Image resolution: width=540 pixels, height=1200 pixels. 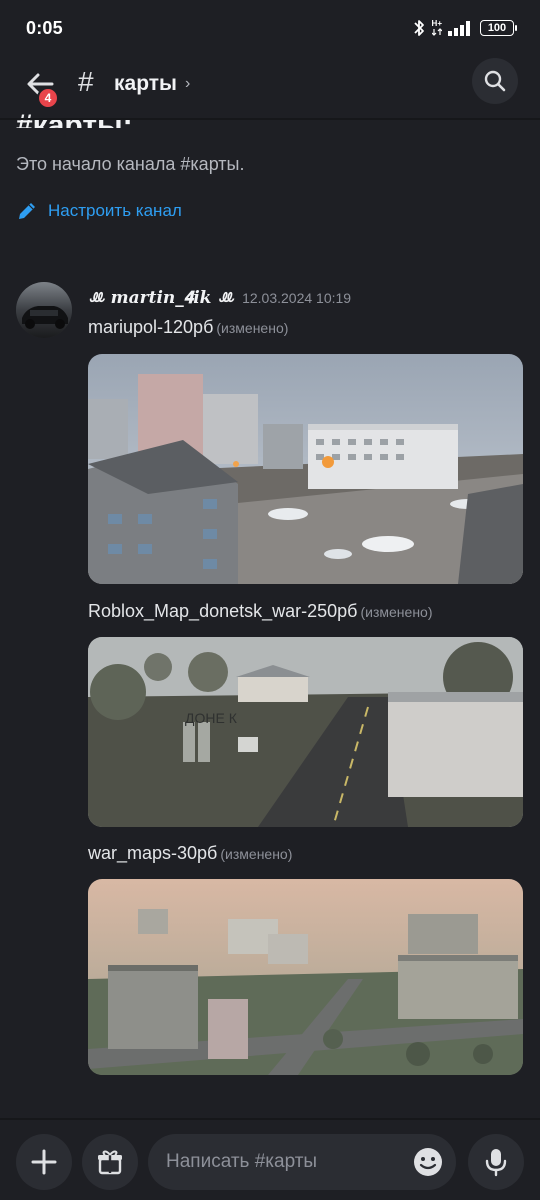 What do you see at coordinates (151, 327) in the screenshot?
I see `message-text: mariupol-120рб` at bounding box center [151, 327].